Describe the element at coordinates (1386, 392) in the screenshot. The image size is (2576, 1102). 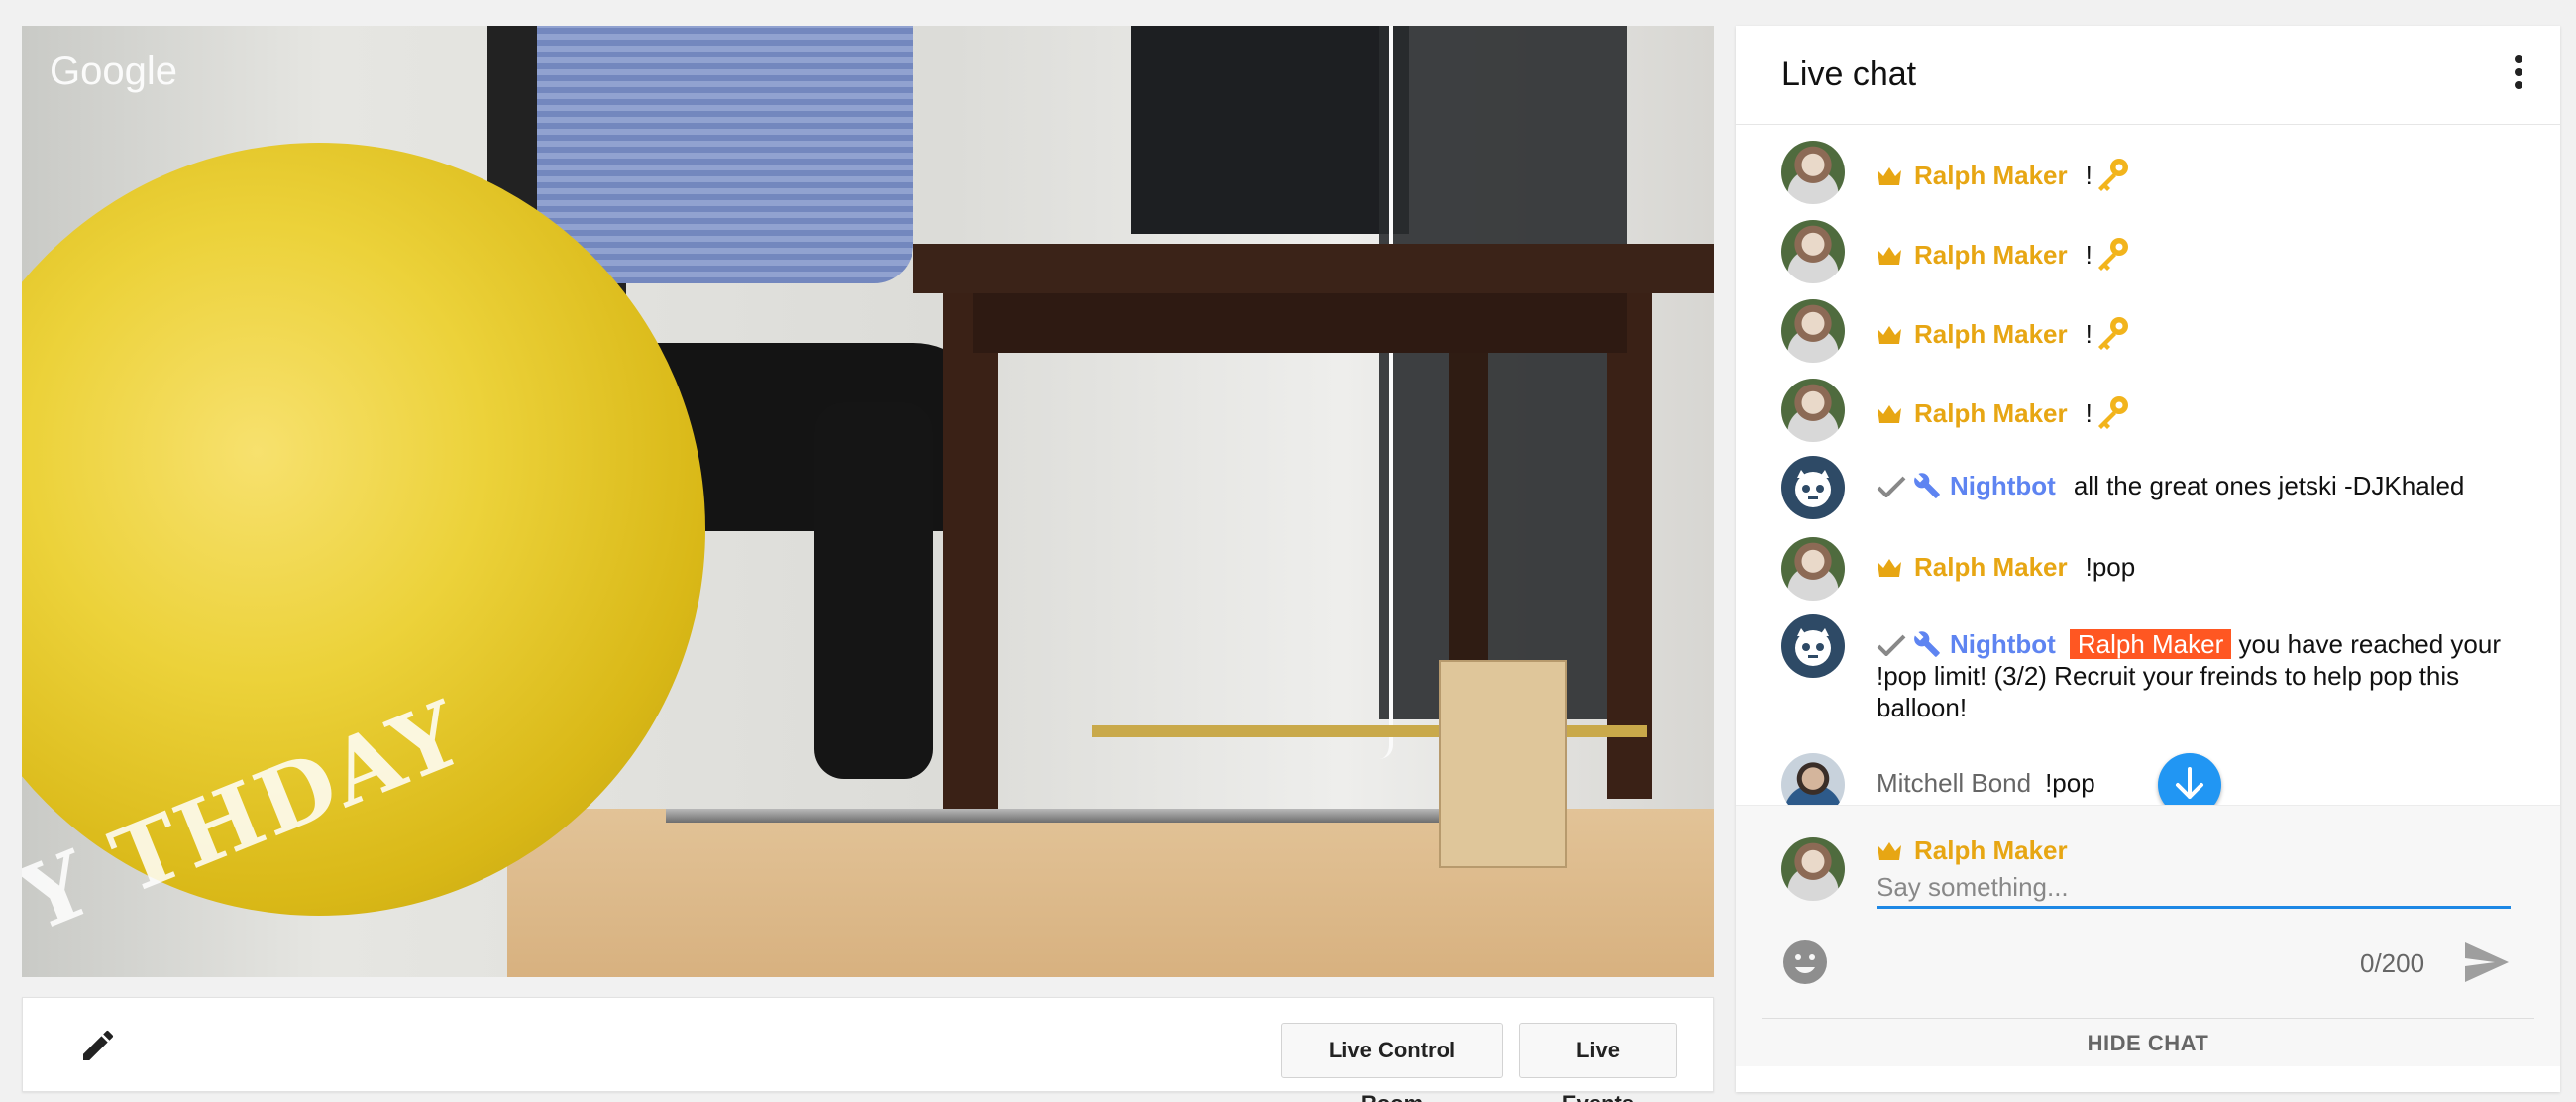
I see `video-cable` at that location.